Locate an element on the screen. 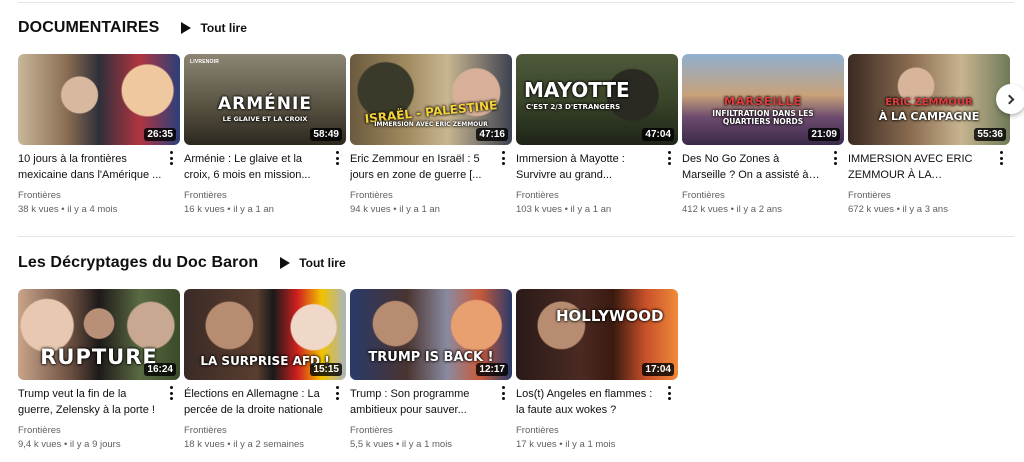 The image size is (1024, 462). shelf-documentaires: DOCUMENTAIRES Tout lire is located at coordinates (521, 28).